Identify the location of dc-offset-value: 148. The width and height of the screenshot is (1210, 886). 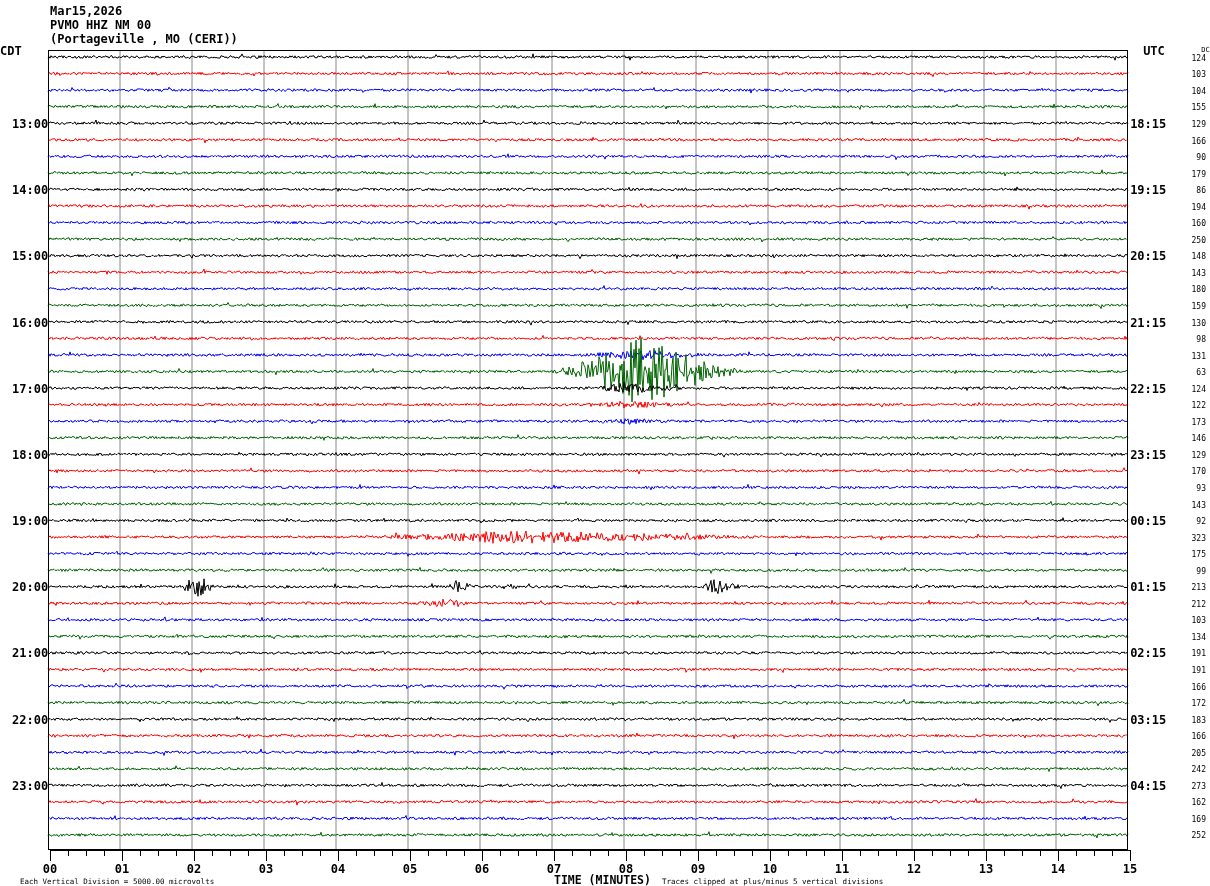
(1198, 257).